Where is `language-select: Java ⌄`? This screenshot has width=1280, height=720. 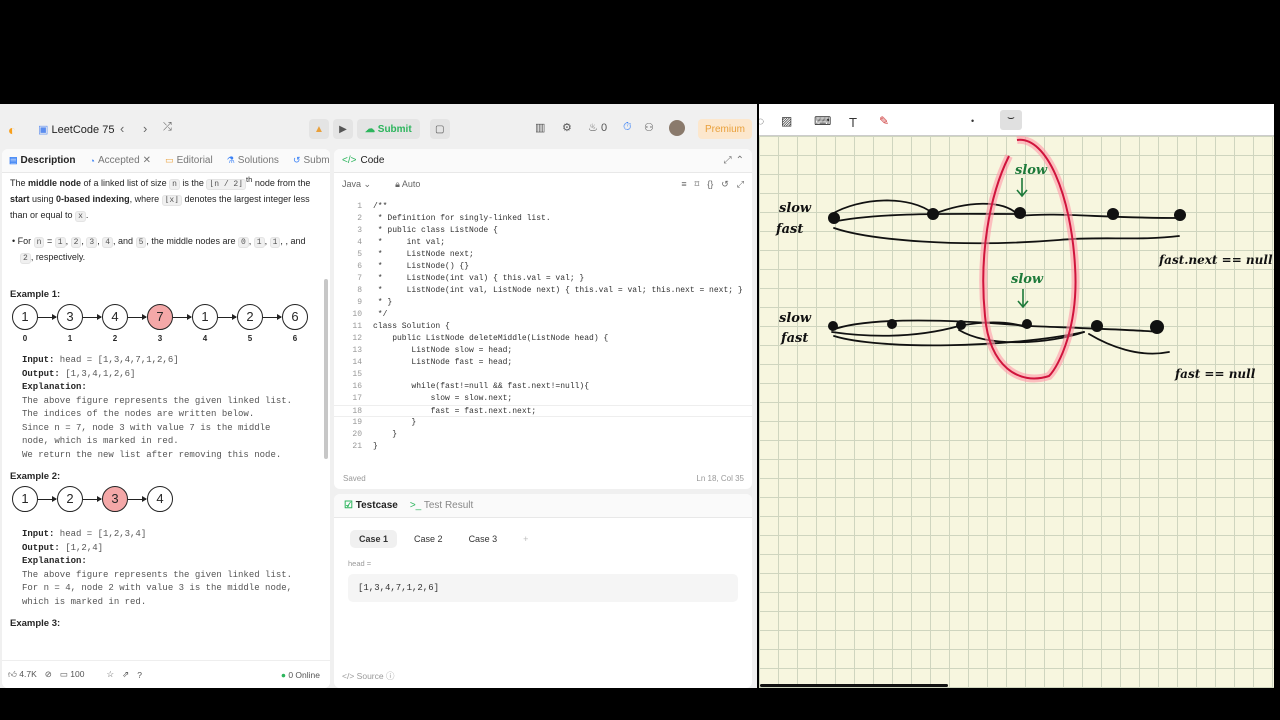 language-select: Java ⌄ is located at coordinates (356, 184).